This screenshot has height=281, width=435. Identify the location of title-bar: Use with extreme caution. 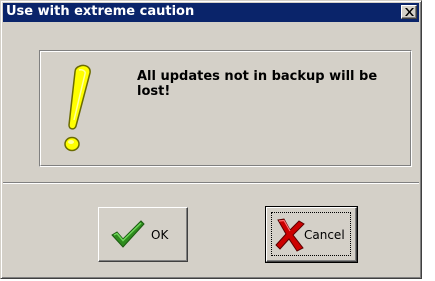
(211, 12).